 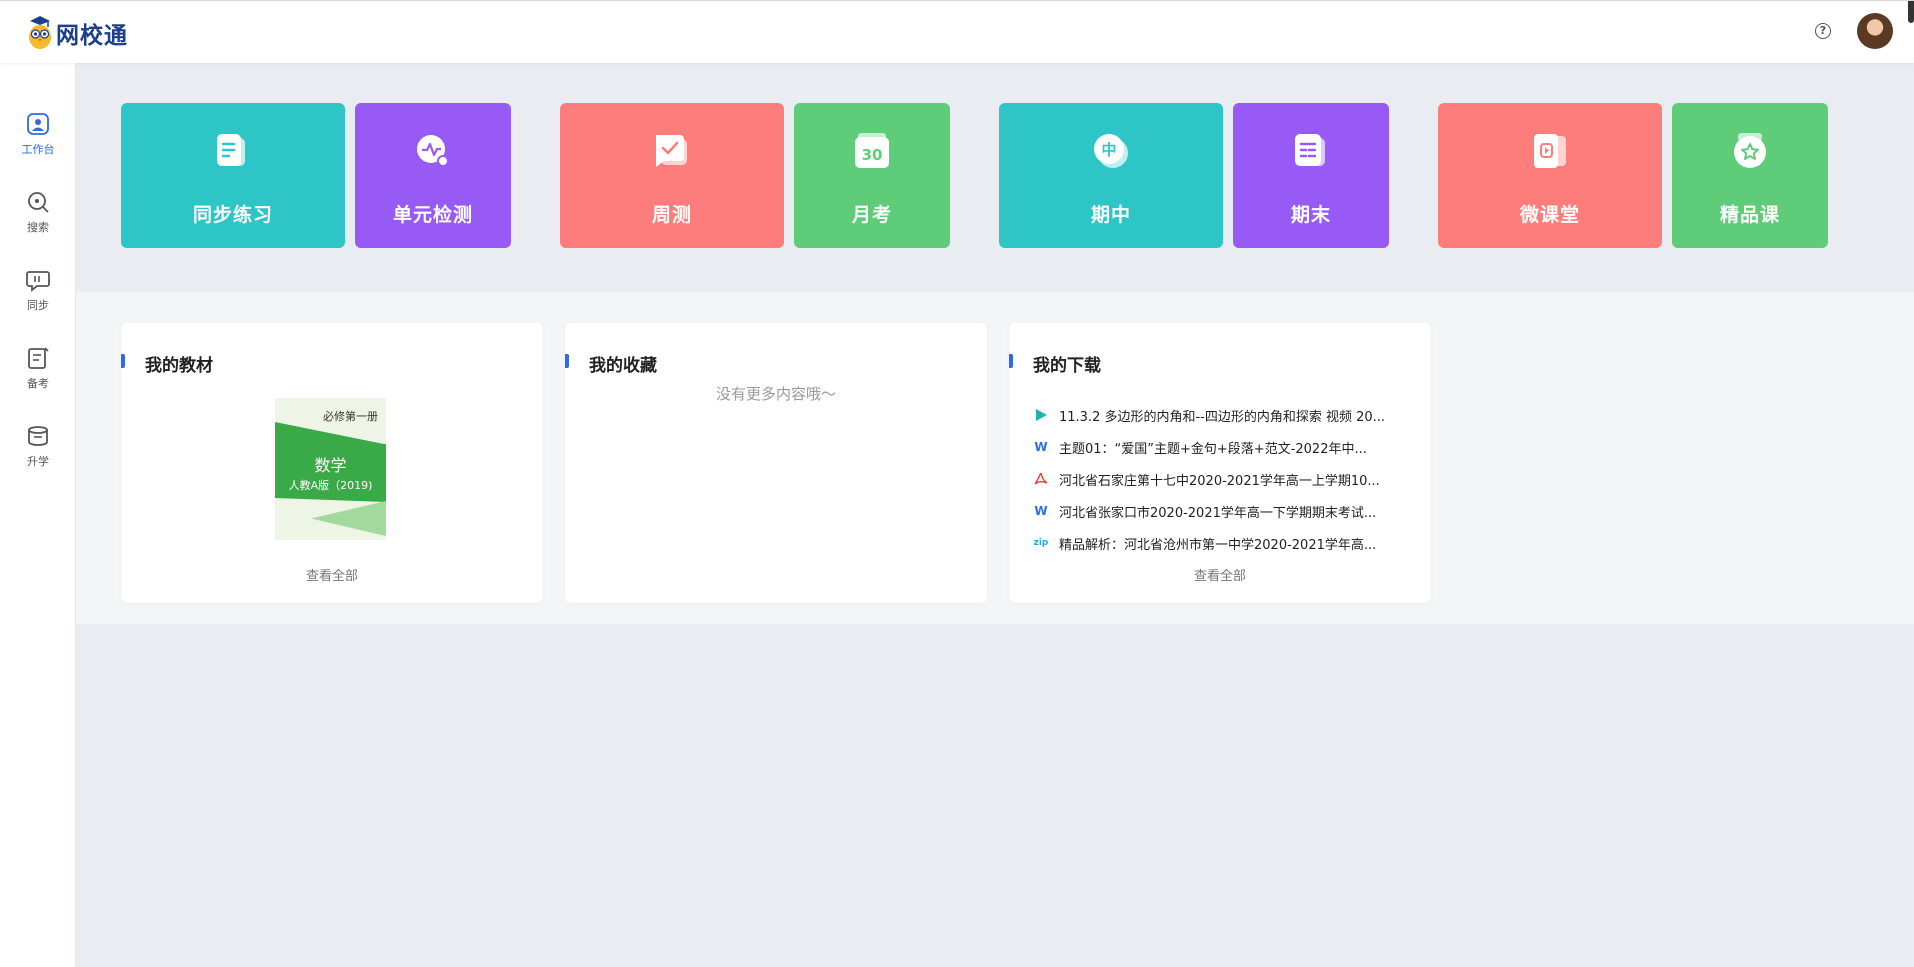 What do you see at coordinates (348, 518) in the screenshot?
I see `cover-shape` at bounding box center [348, 518].